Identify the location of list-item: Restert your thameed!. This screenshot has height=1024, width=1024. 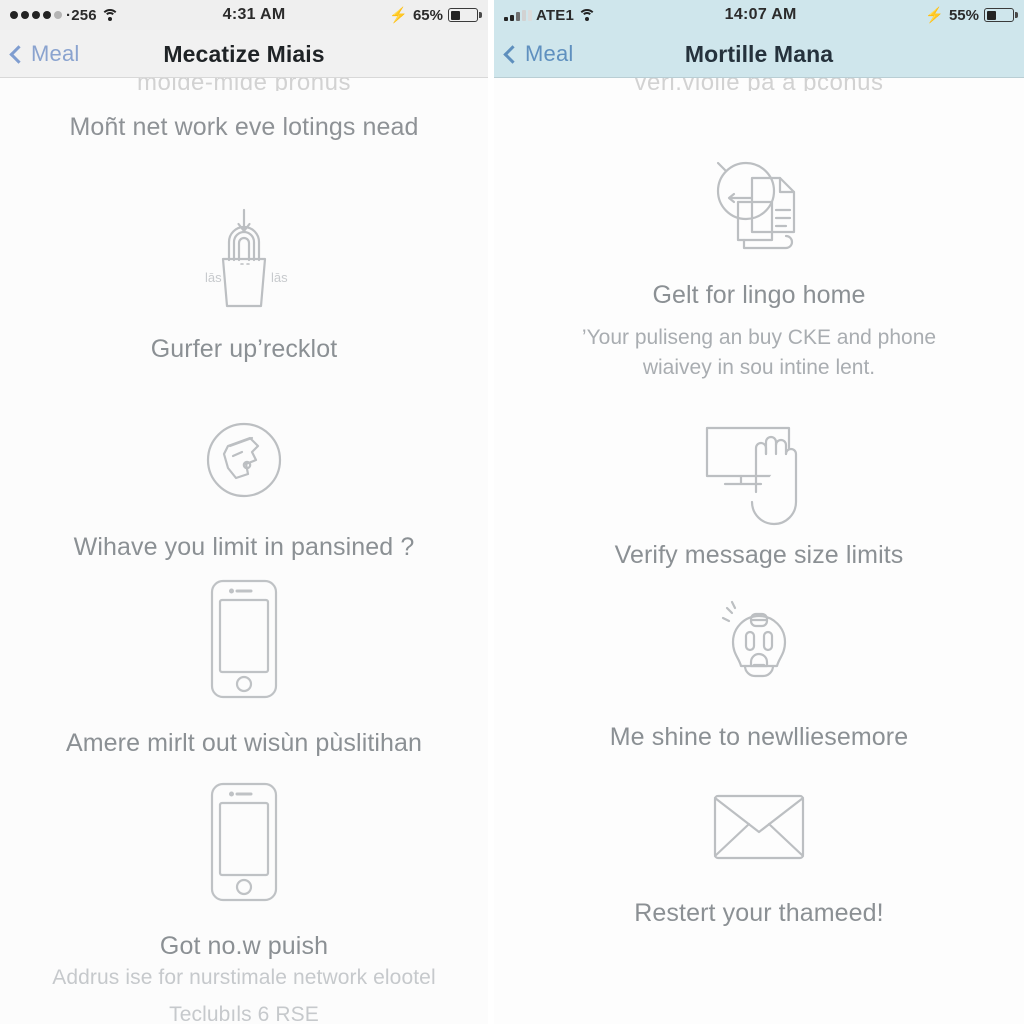
(759, 859).